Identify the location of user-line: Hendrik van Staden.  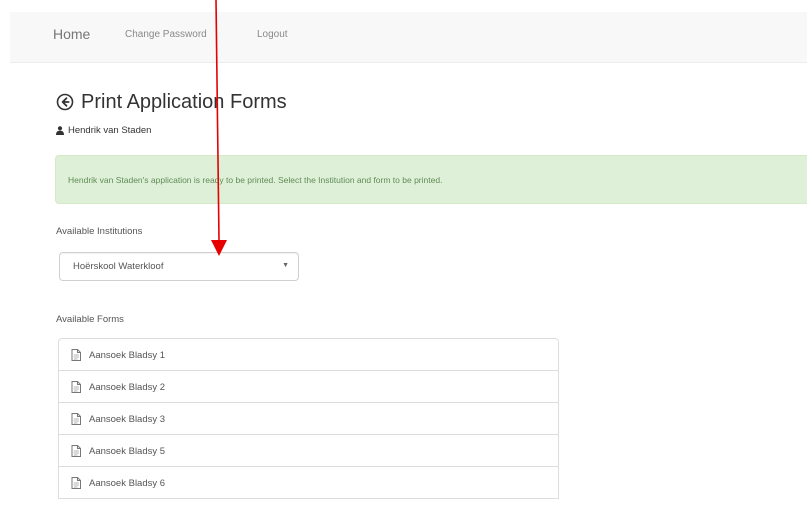
(103, 130).